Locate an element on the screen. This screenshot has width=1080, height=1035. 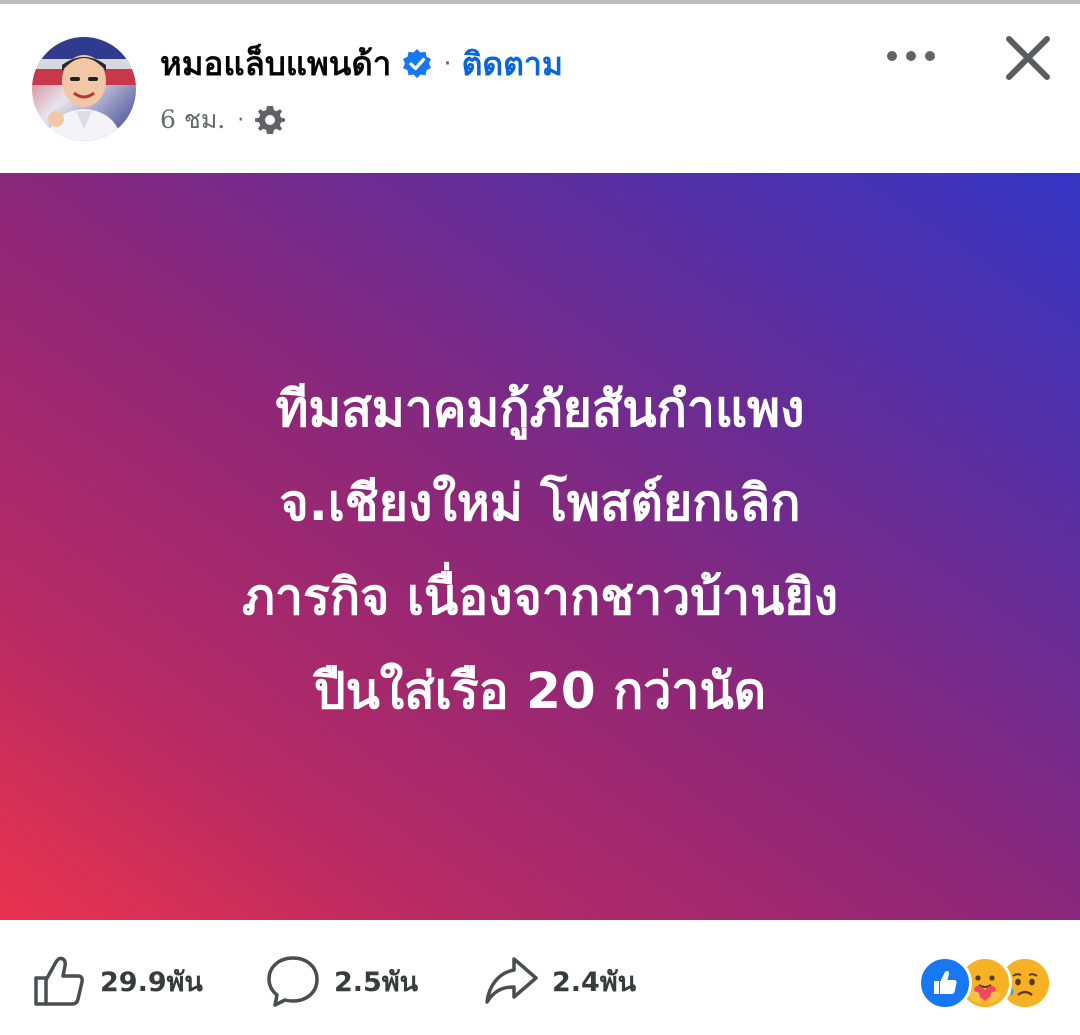
post-text-line: ทีมสมาคมกู้ภัยสันกำแพง is located at coordinates (540, 408).